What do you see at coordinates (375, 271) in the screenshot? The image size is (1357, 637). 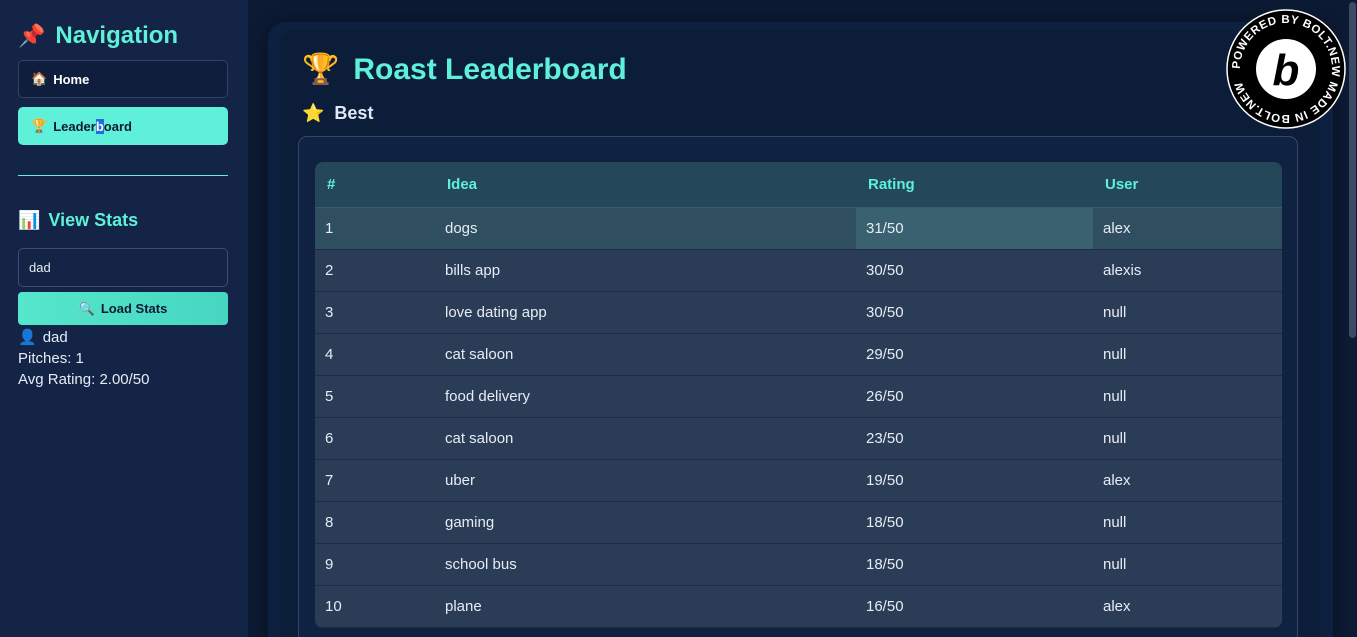 I see `rank-cell: 2` at bounding box center [375, 271].